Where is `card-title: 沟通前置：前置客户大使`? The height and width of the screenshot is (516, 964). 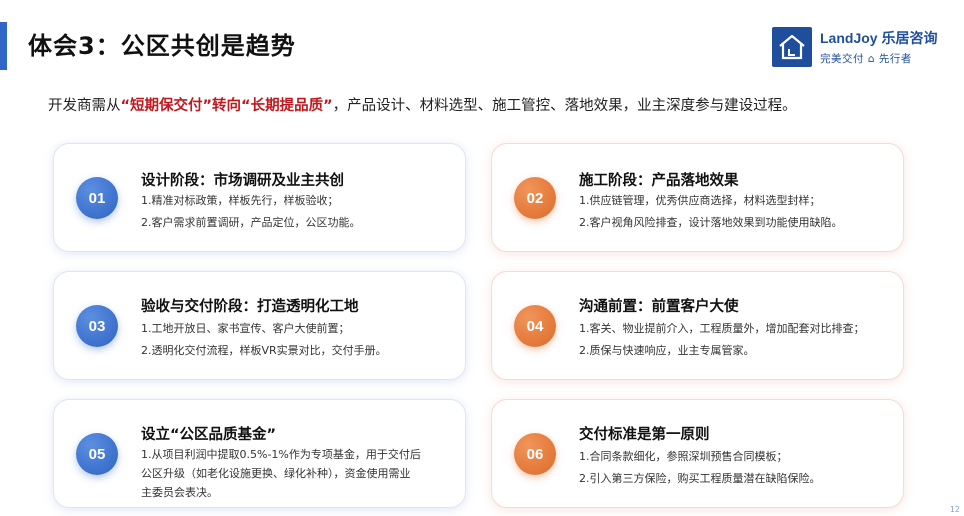 card-title: 沟通前置：前置客户大使 is located at coordinates (659, 307).